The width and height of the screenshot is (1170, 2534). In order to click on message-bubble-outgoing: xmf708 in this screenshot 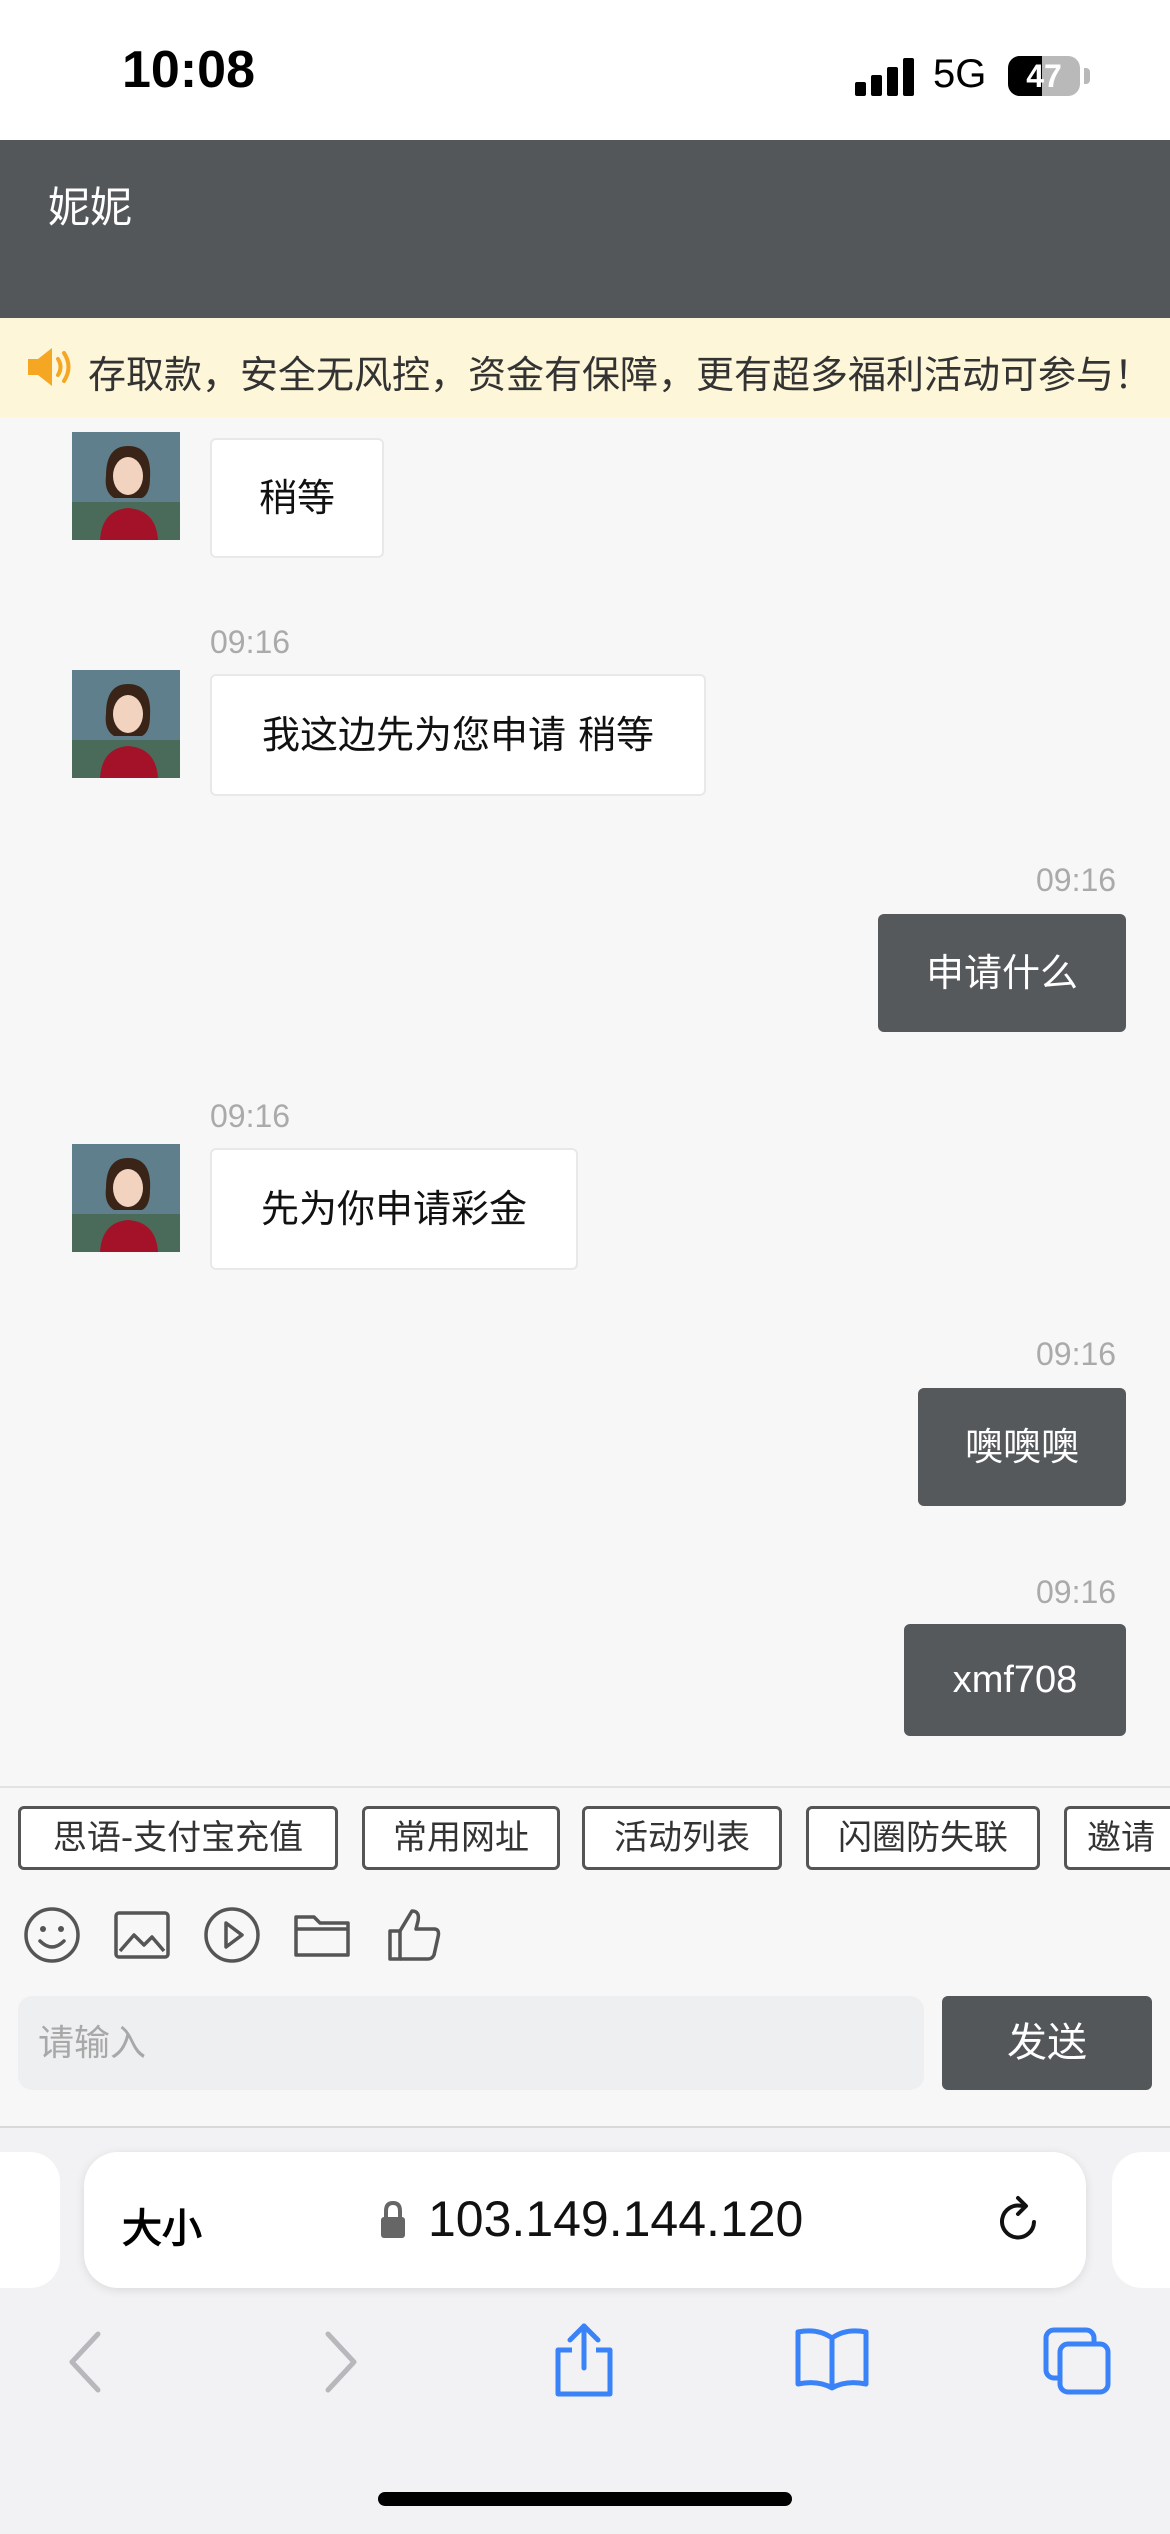, I will do `click(1015, 1680)`.